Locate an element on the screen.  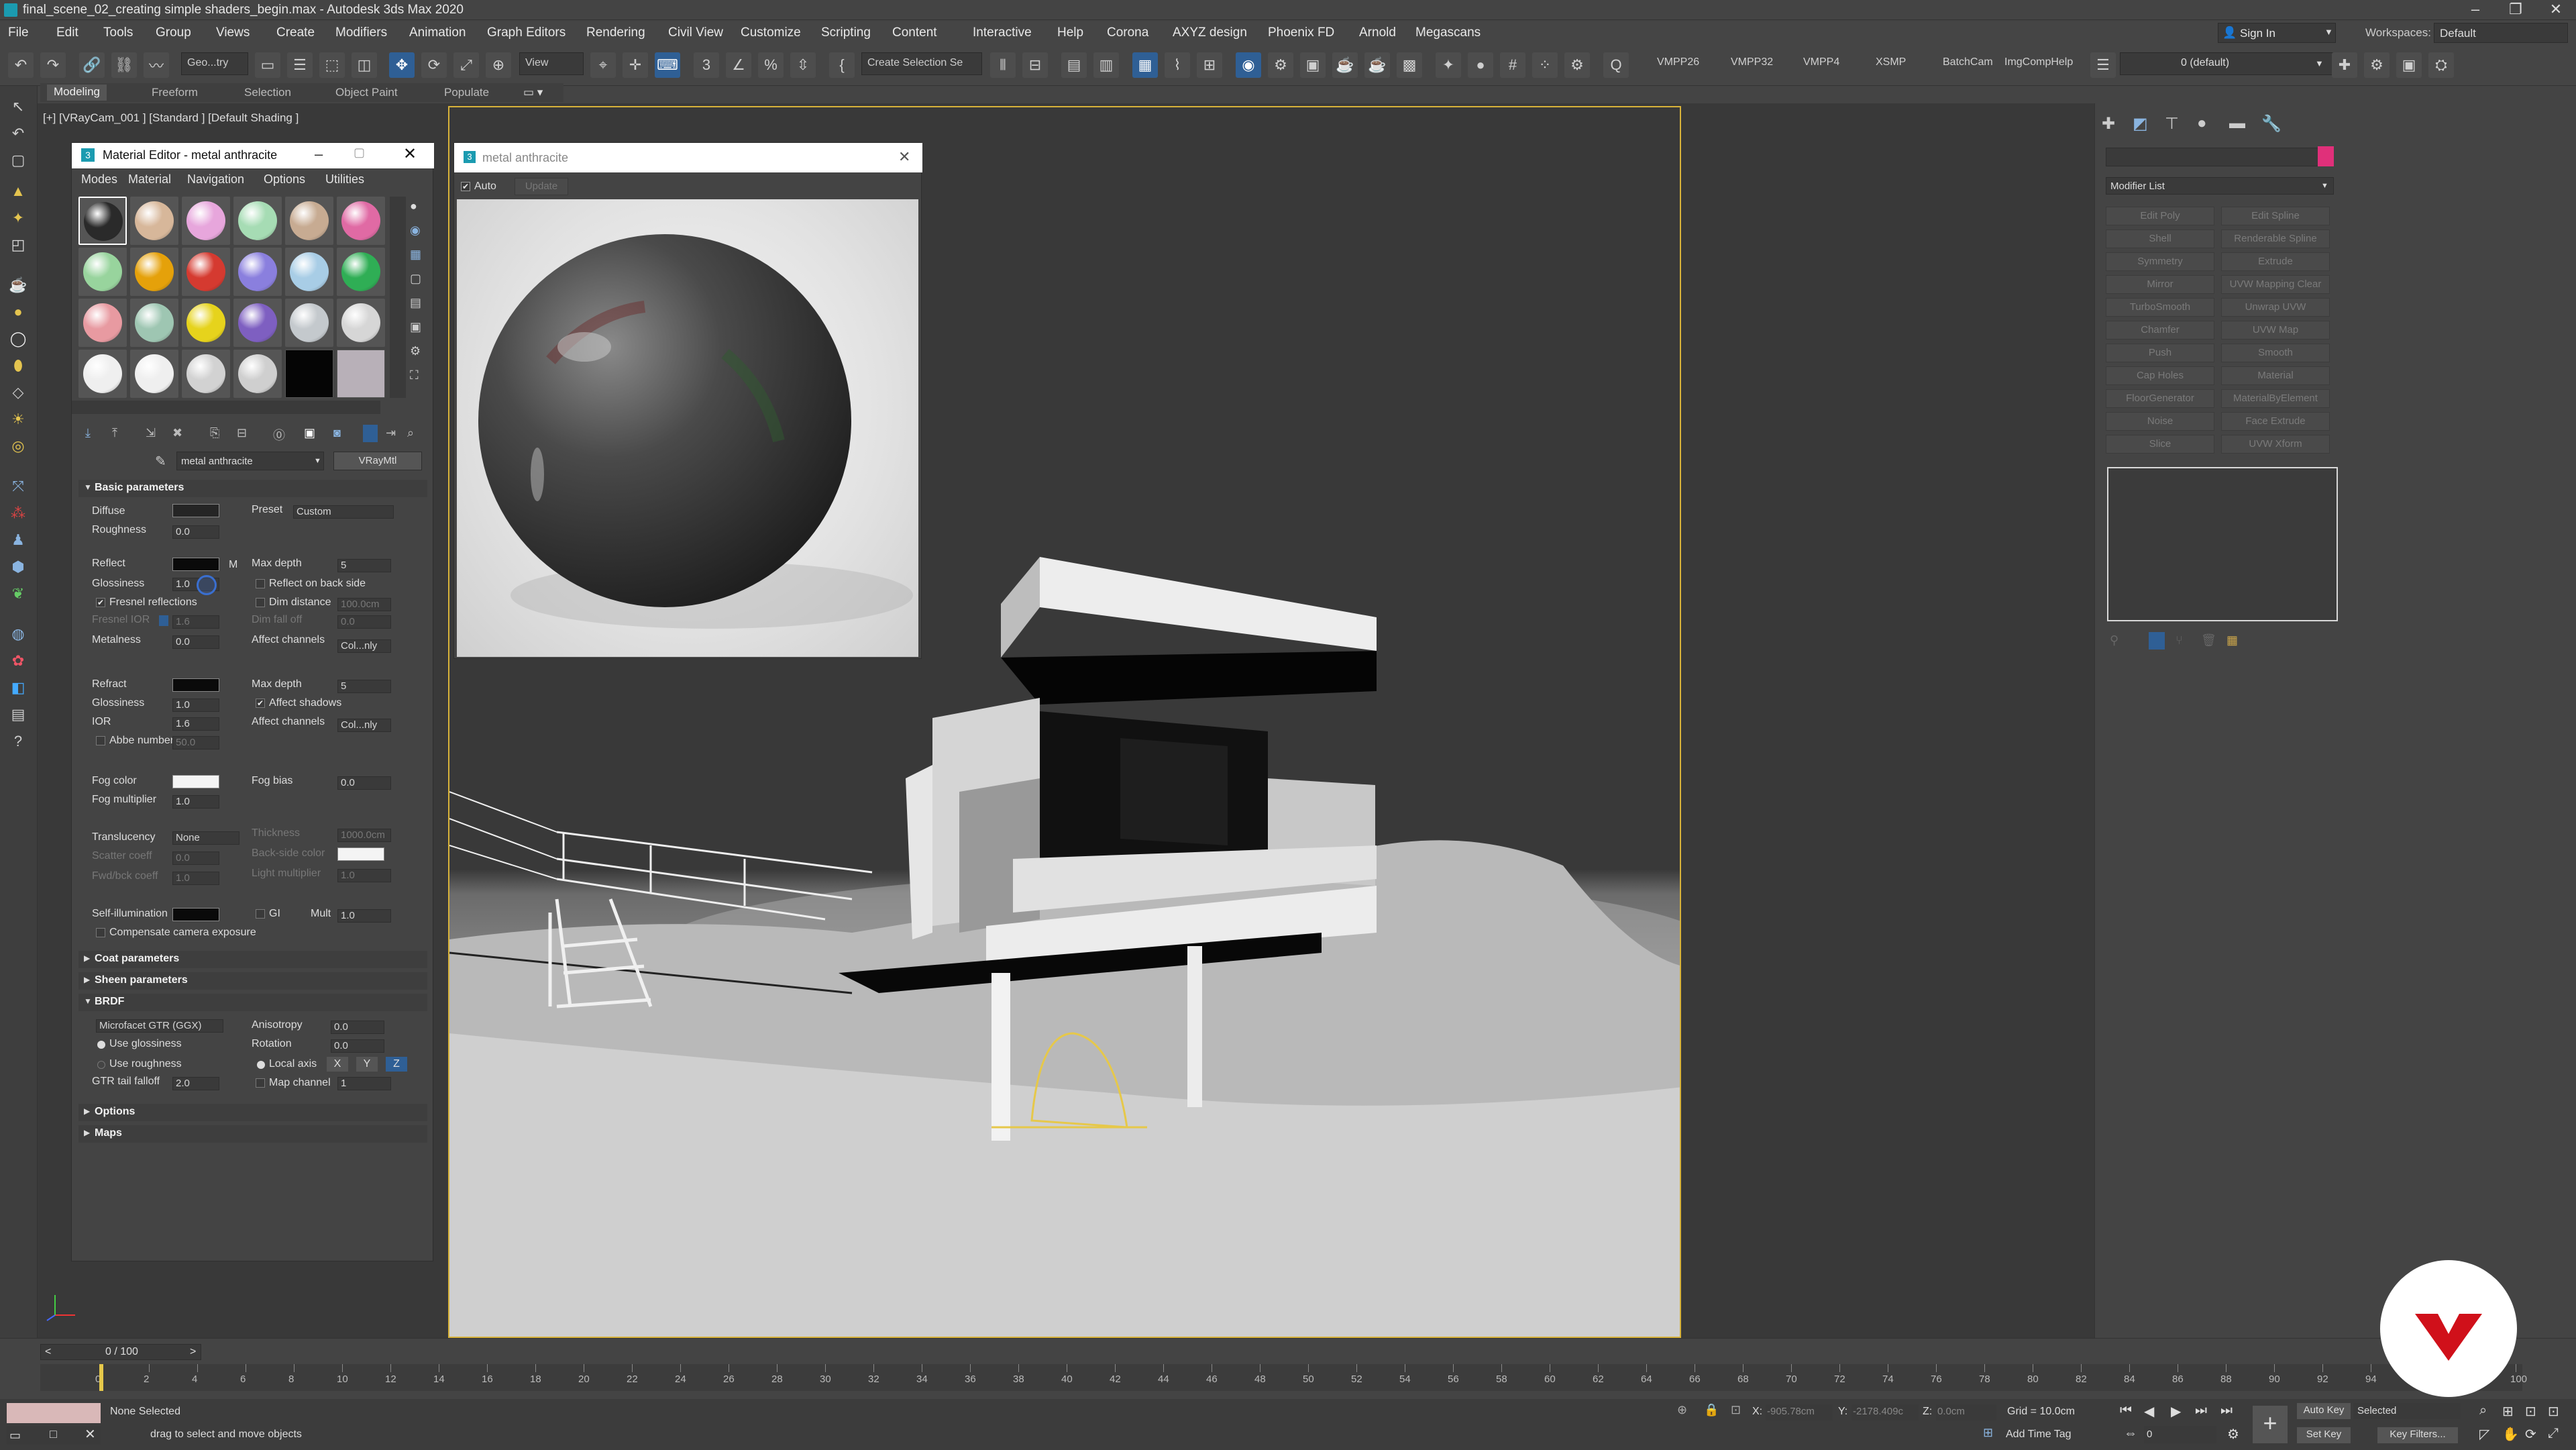
mirror-icon: ⫴ is located at coordinates (1003, 65).